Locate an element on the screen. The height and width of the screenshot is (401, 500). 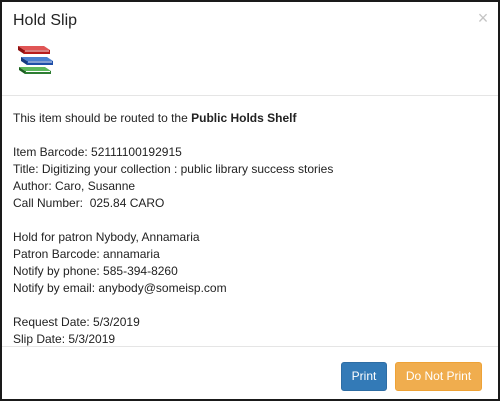
routing-destination: Public Holds Shelf is located at coordinates (244, 118).